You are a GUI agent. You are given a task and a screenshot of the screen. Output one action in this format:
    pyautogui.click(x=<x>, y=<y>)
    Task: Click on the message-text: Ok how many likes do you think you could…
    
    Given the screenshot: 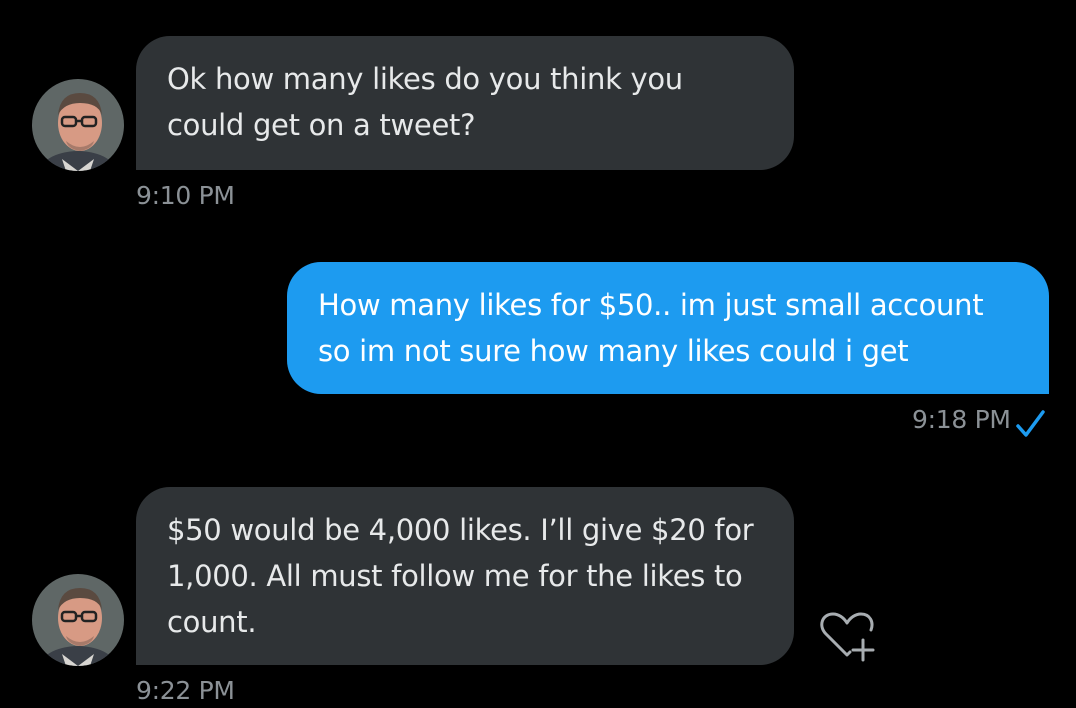 What is the action you would take?
    pyautogui.click(x=425, y=102)
    